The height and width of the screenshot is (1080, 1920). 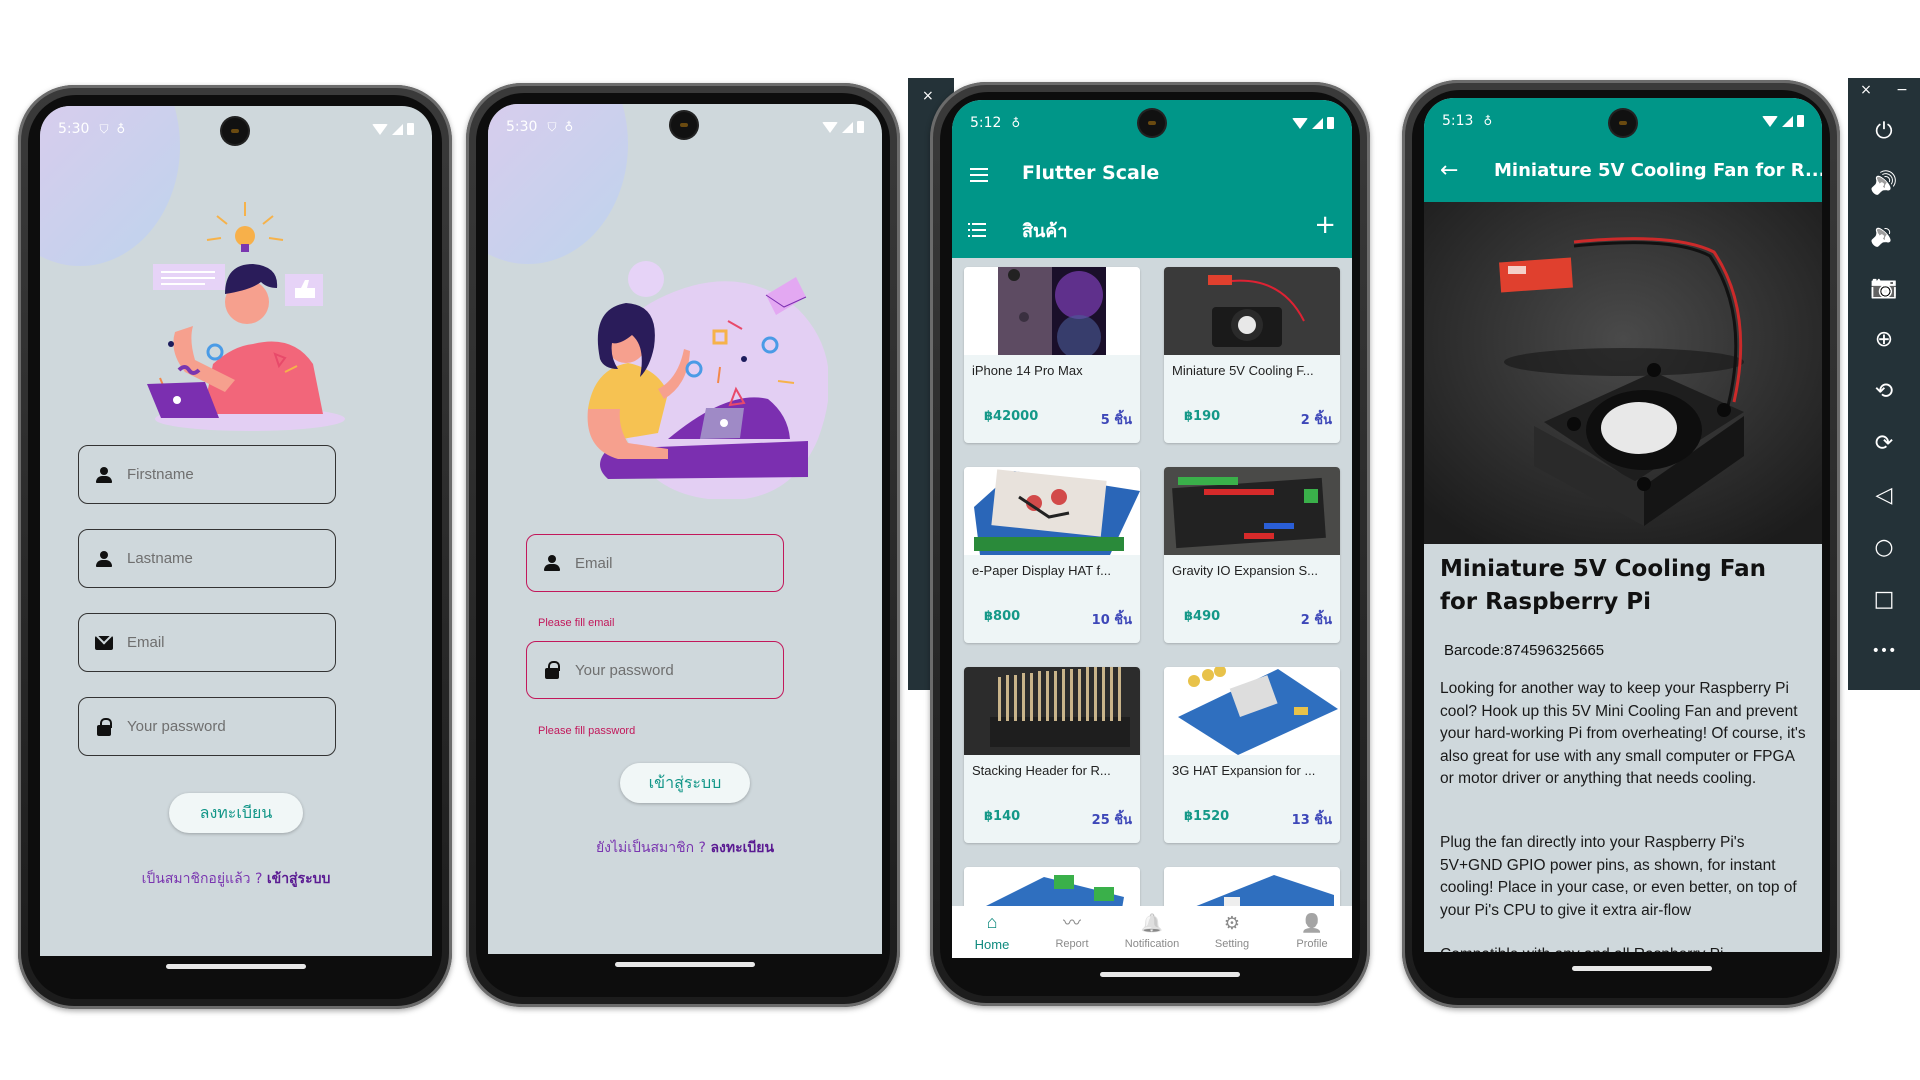 What do you see at coordinates (685, 783) in the screenshot?
I see `login-button: เข้าสู่ระบบ` at bounding box center [685, 783].